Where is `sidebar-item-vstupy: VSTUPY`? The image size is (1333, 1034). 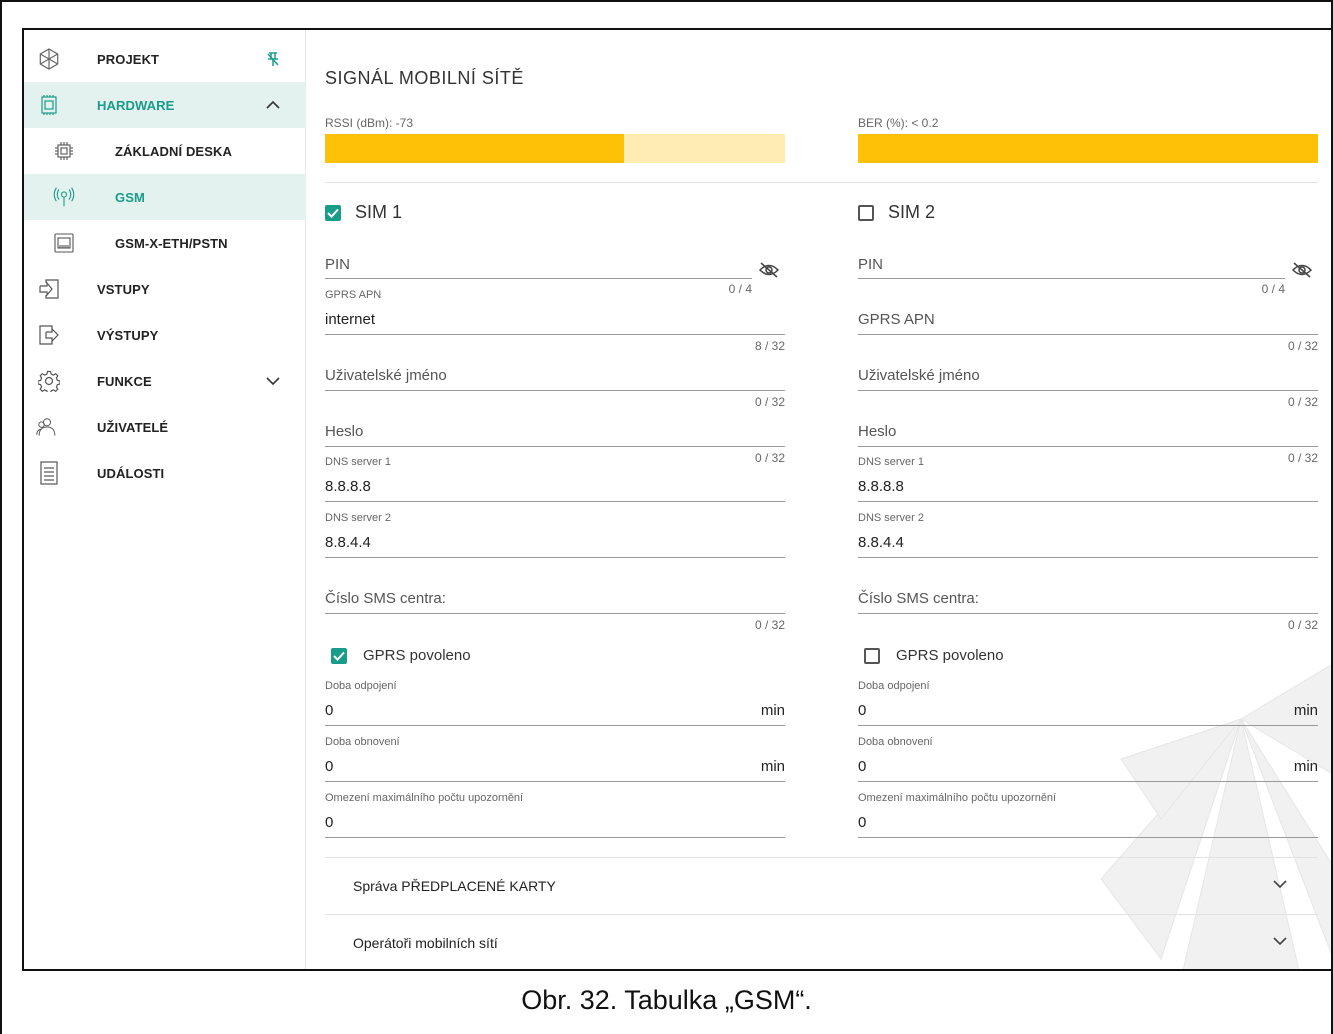
sidebar-item-vstupy: VSTUPY is located at coordinates (165, 289).